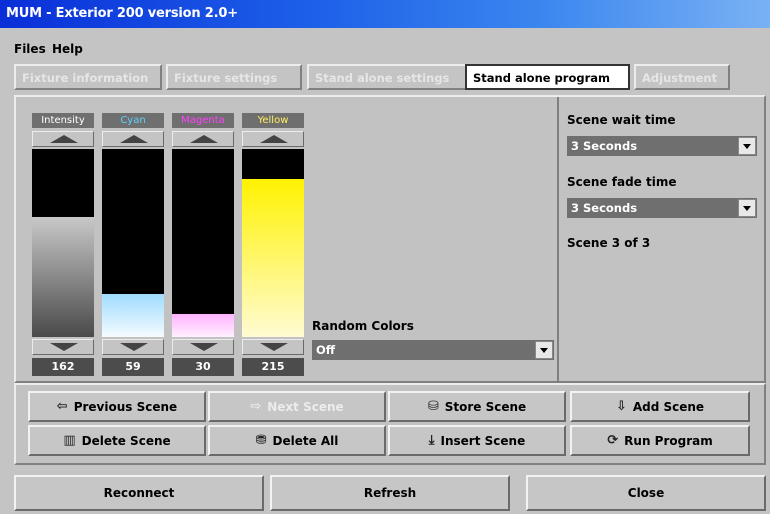 The image size is (770, 514). I want to click on tab-fixture-settings: Fixture settings, so click(234, 77).